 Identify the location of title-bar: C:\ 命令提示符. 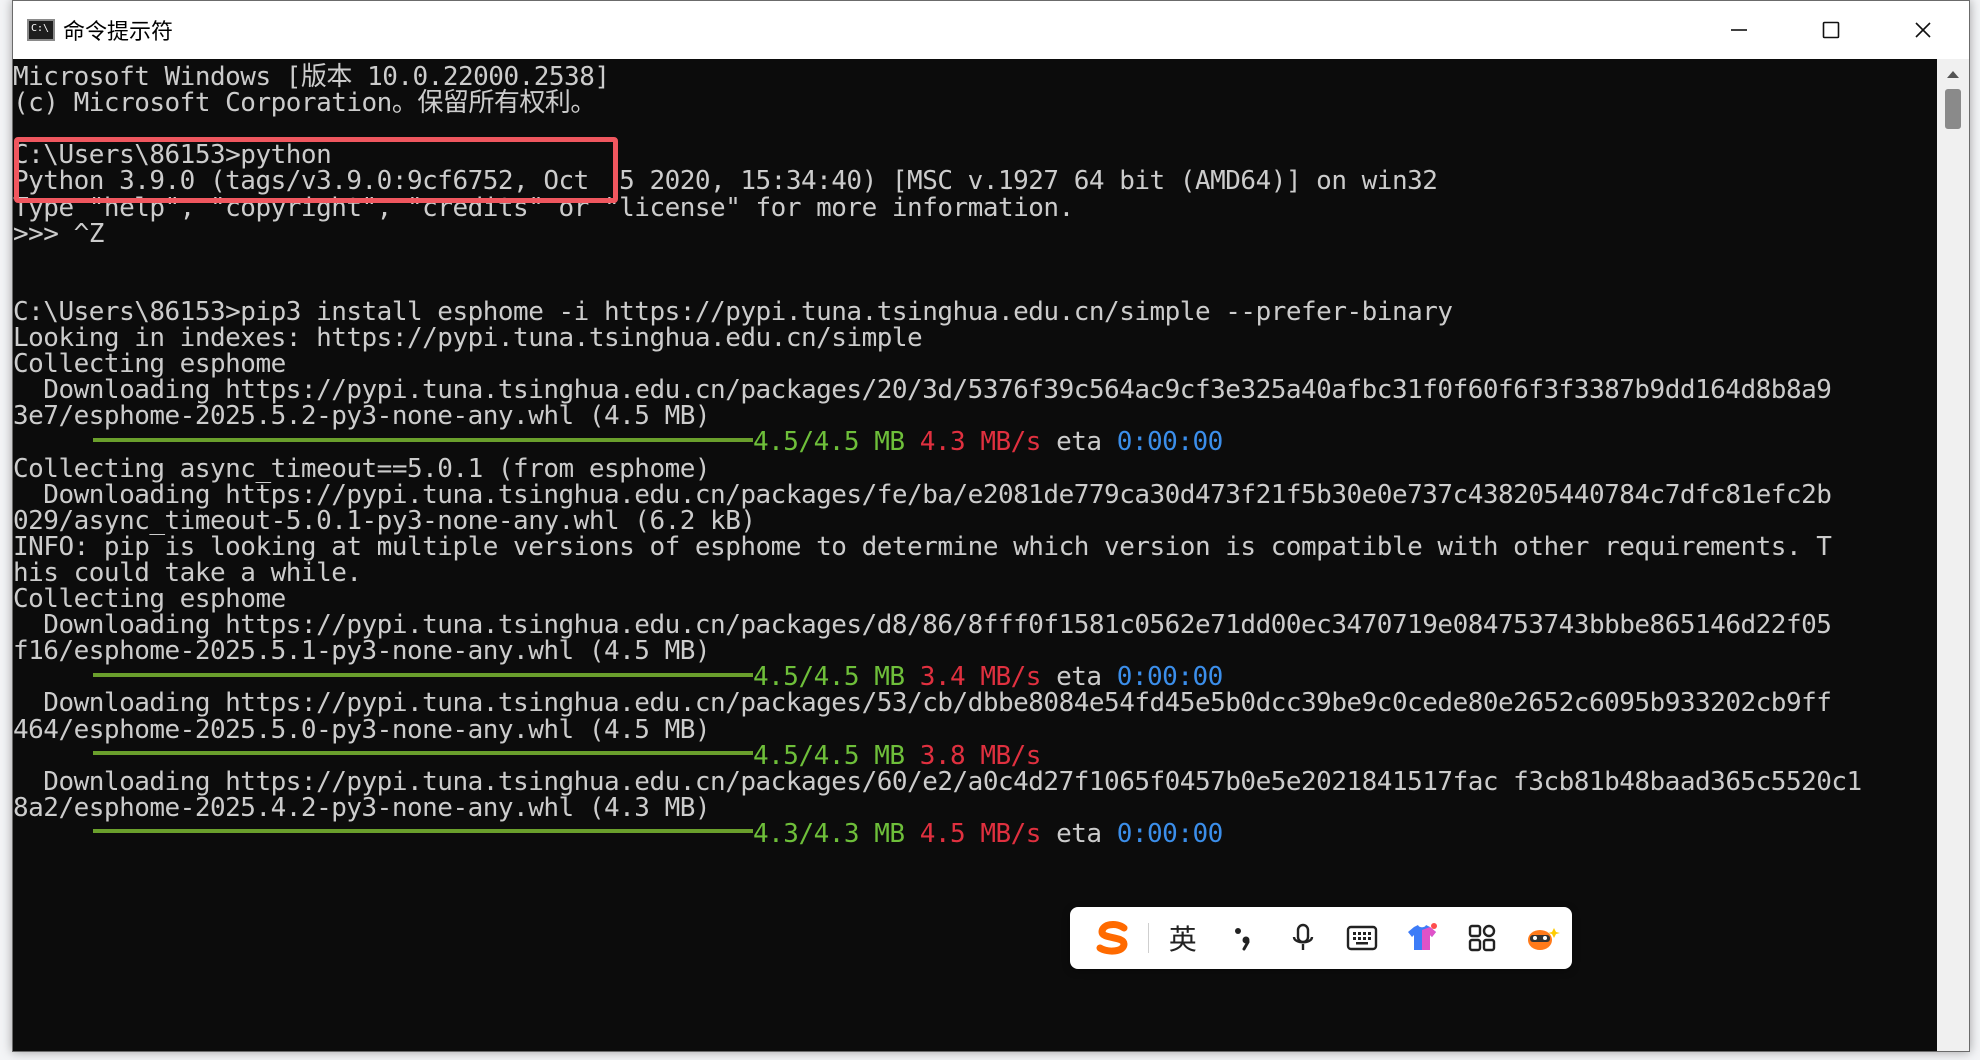
(991, 30).